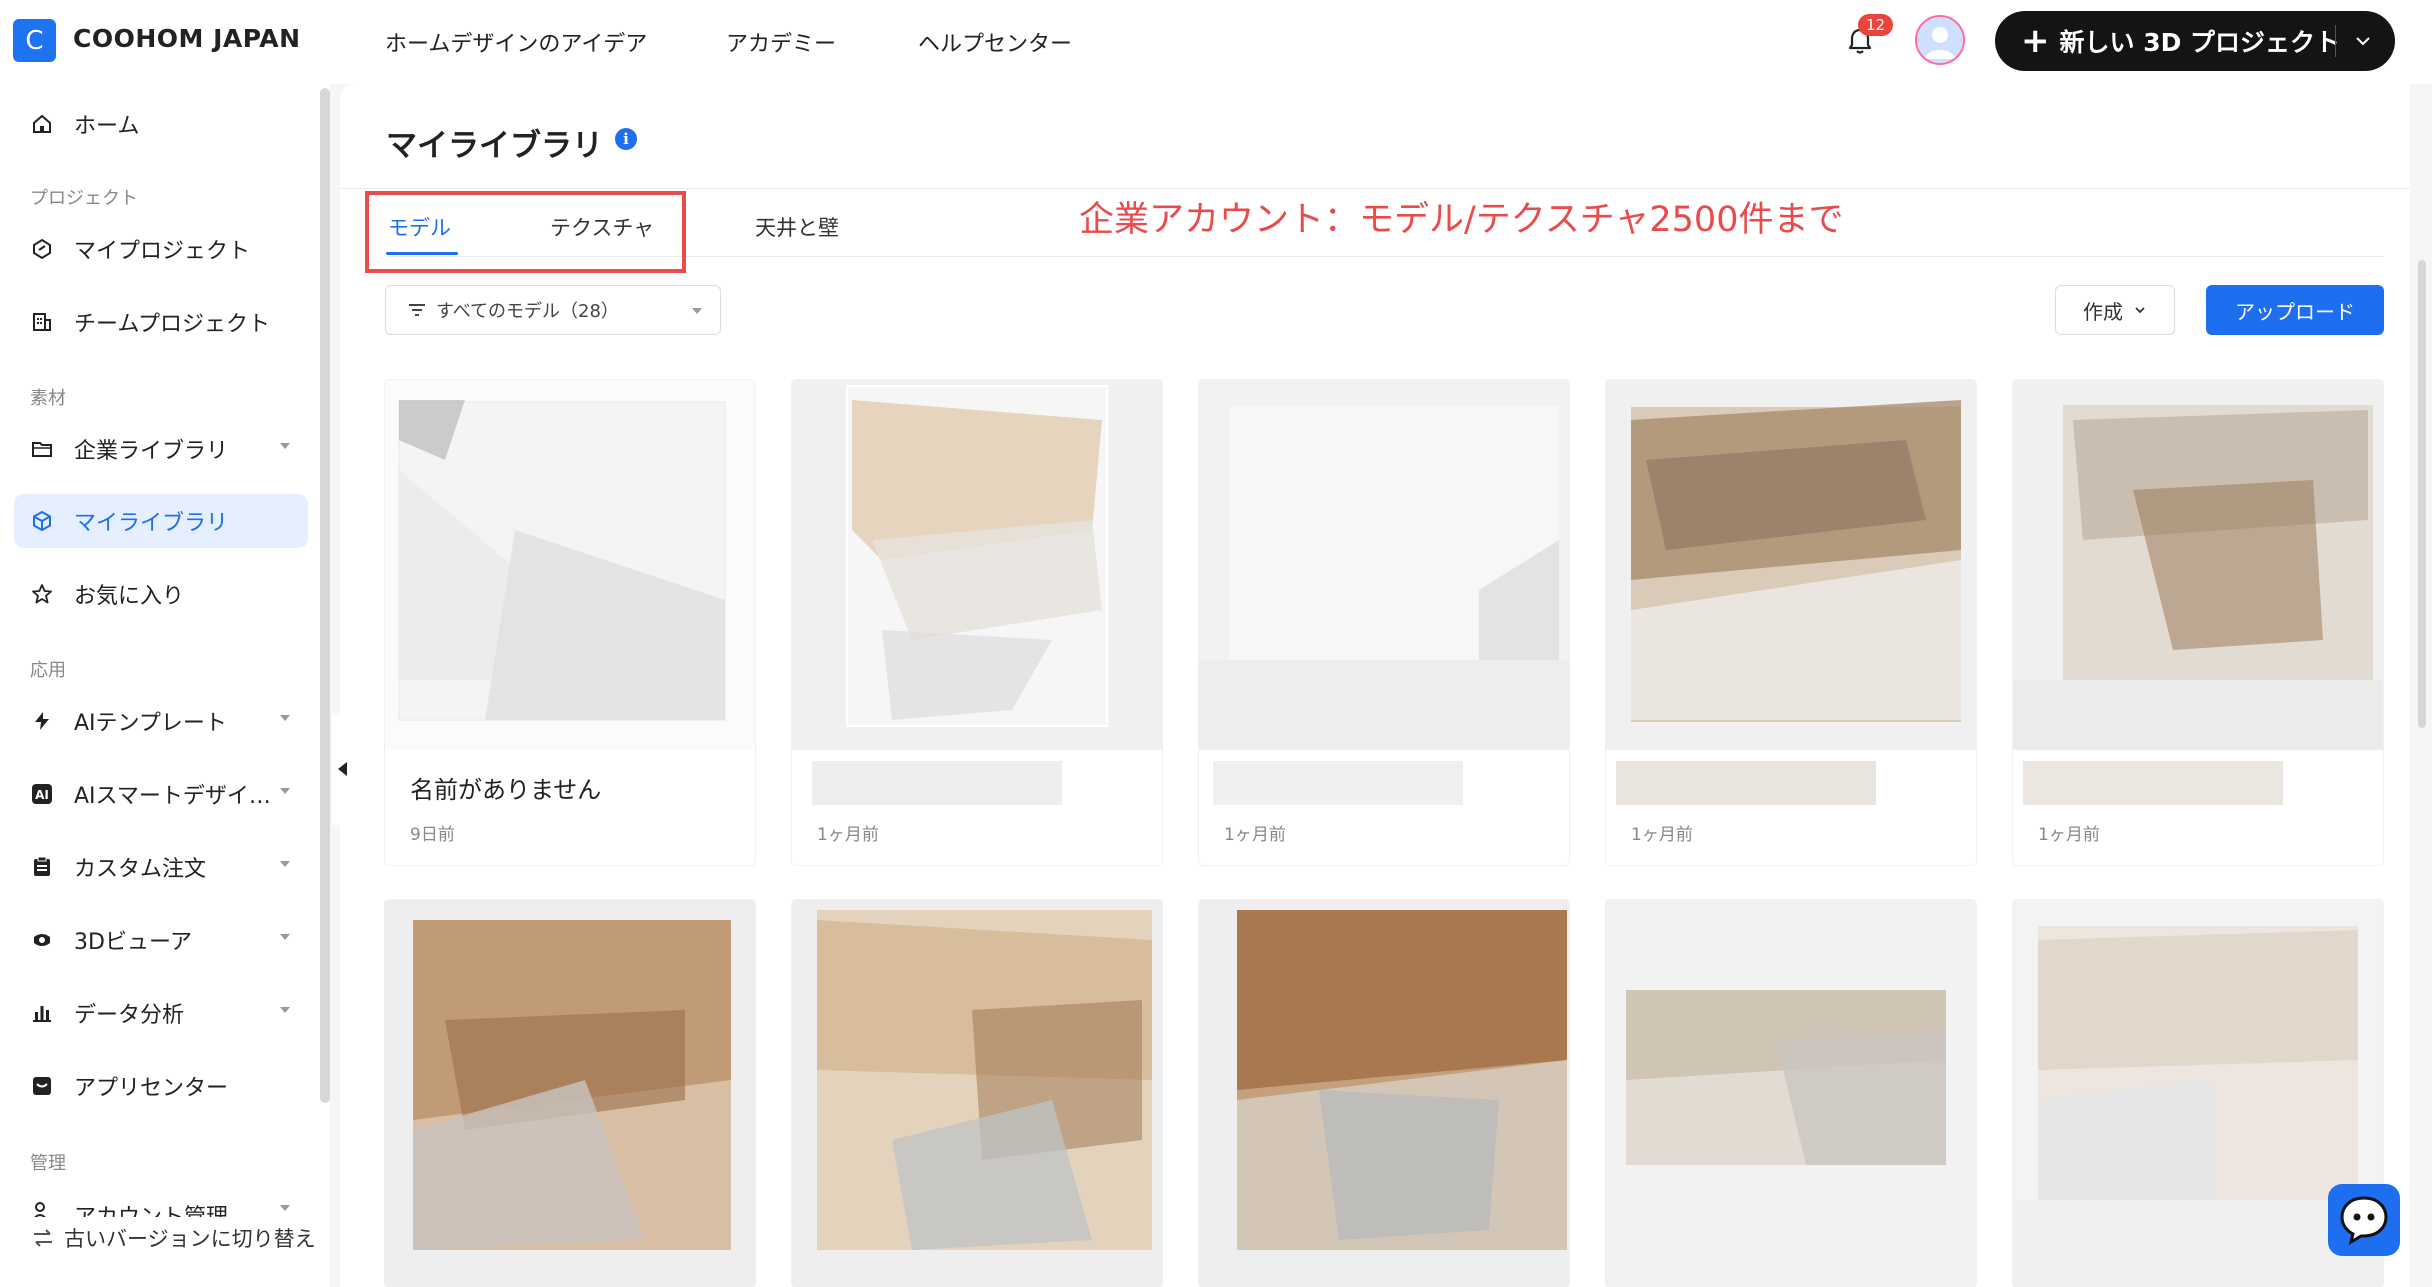  I want to click on sidebar-item-my-library: マイライブラリ, so click(161, 521).